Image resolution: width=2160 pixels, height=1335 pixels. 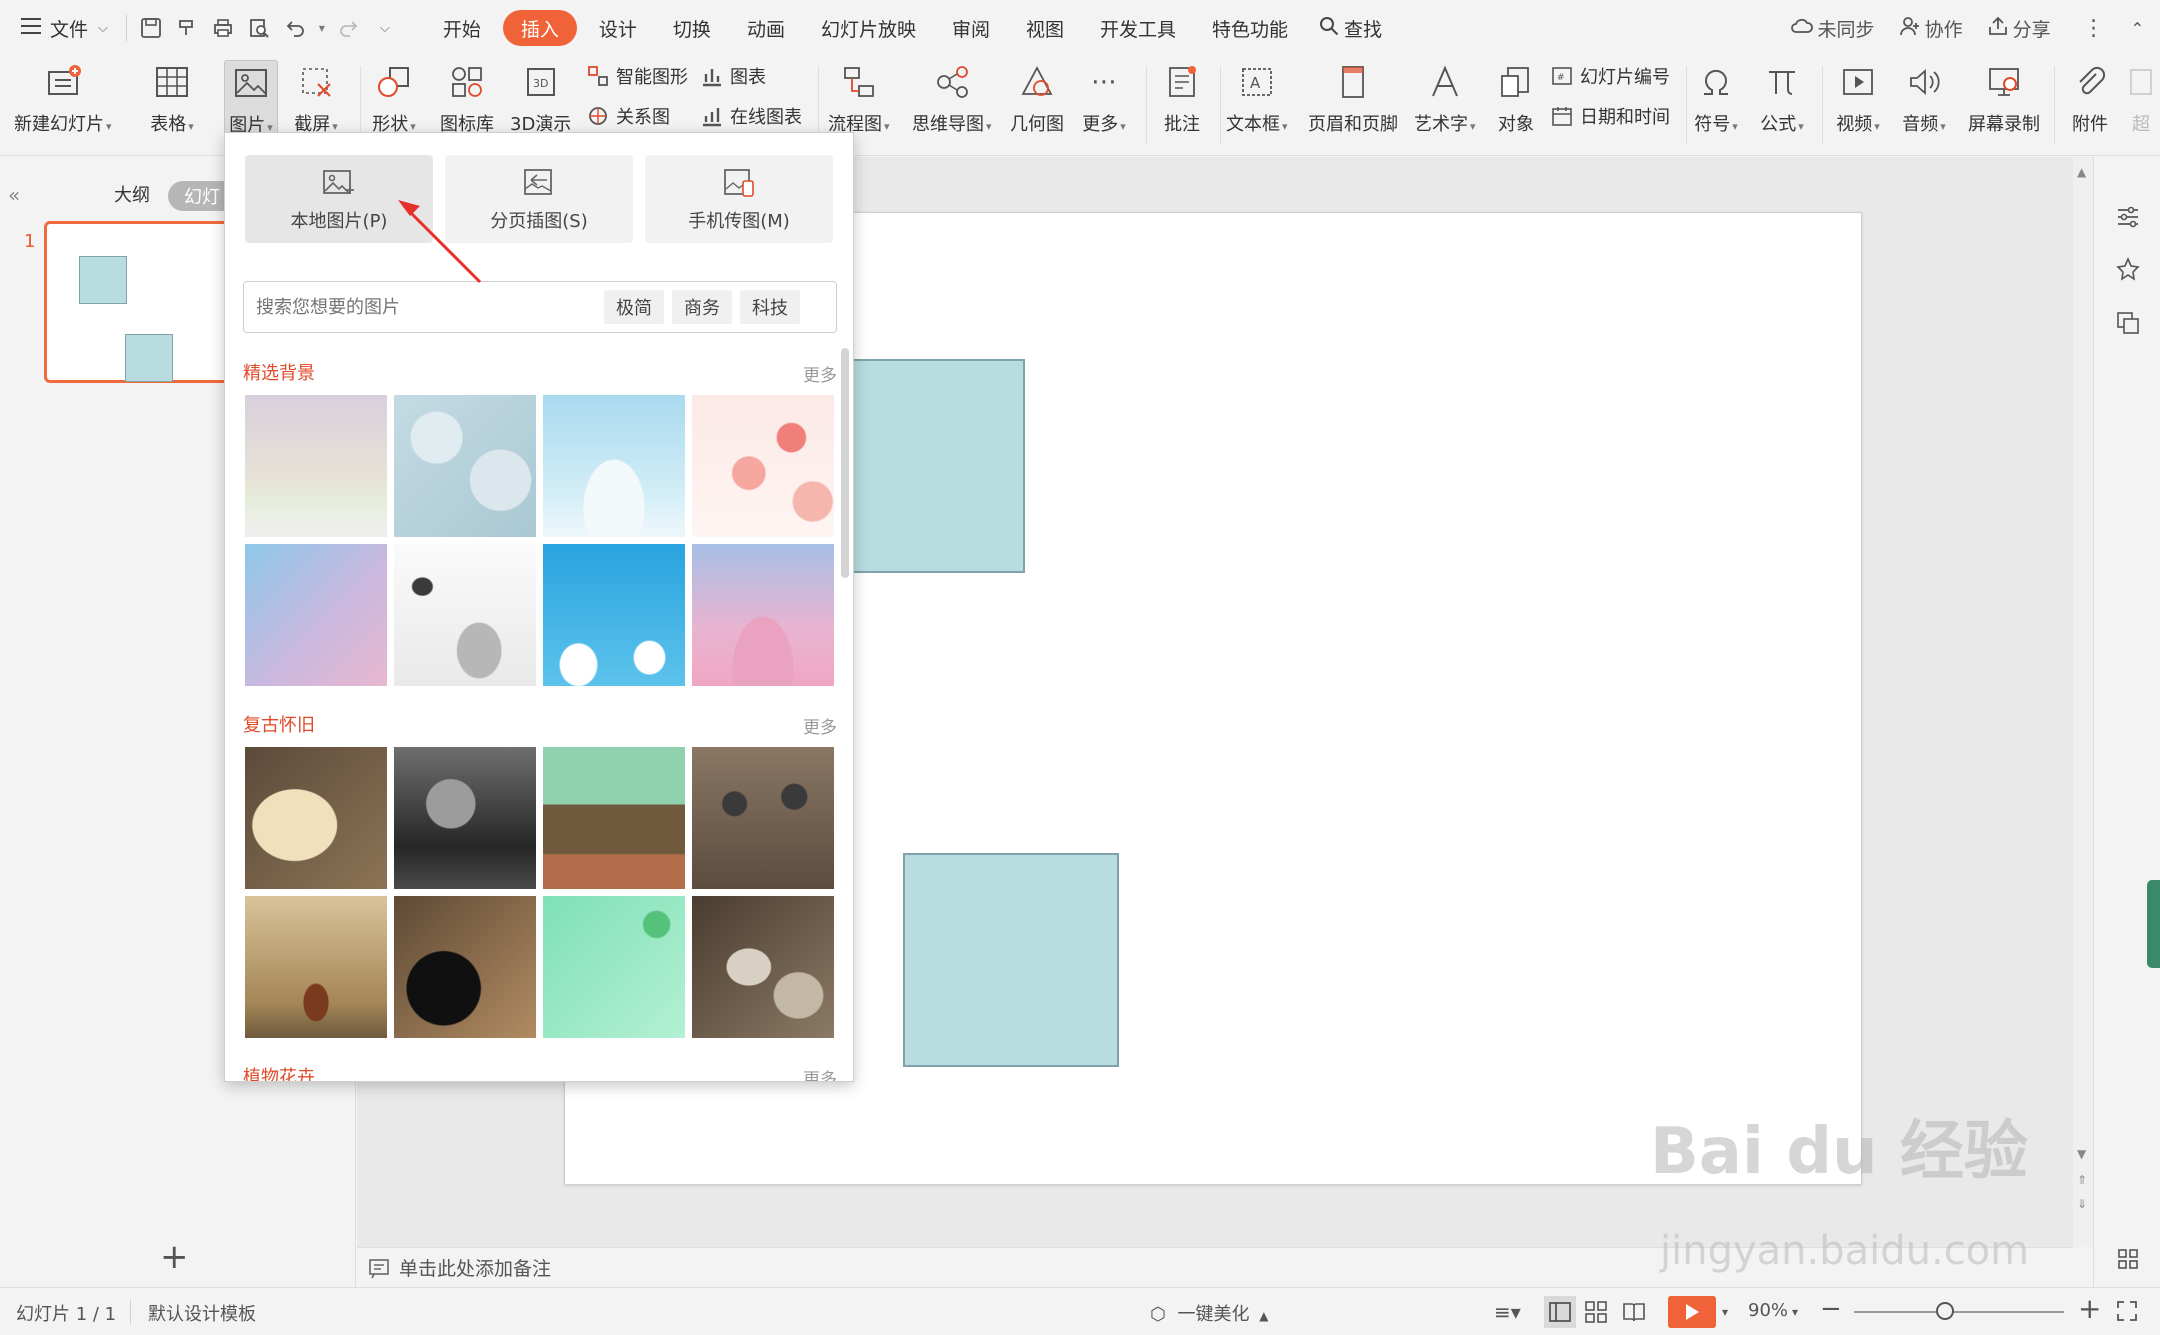 What do you see at coordinates (1945, 1311) in the screenshot?
I see `zoom-slider-handle` at bounding box center [1945, 1311].